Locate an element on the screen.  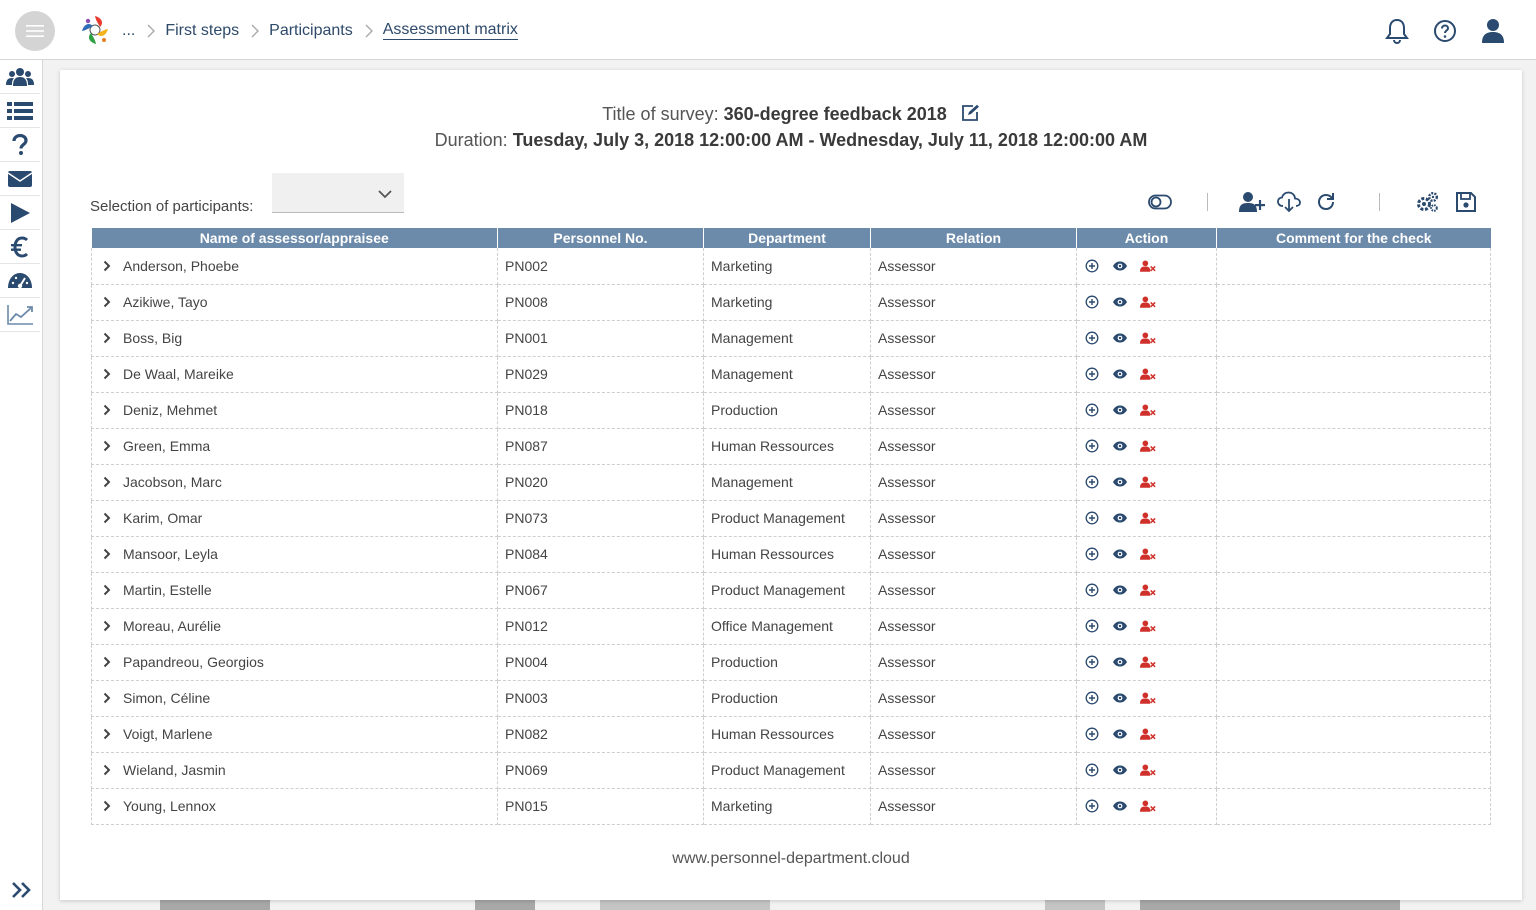
toggle-view-button is located at coordinates (1160, 202).